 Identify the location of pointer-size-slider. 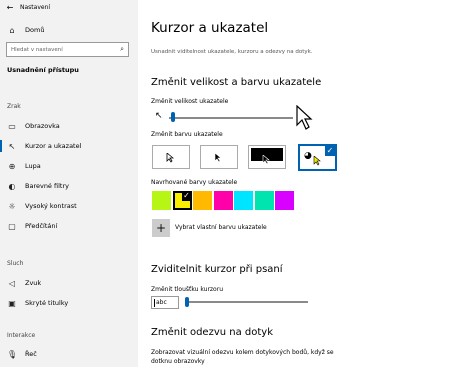
(173, 117).